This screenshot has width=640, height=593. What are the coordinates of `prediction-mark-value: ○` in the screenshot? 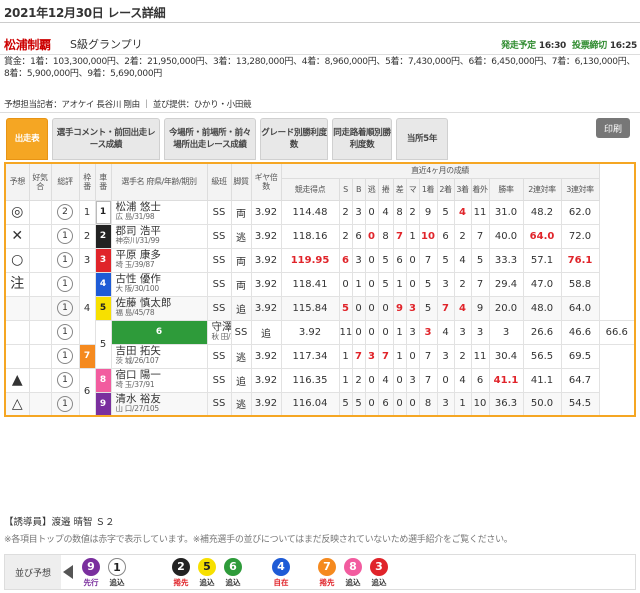 It's located at (17, 260).